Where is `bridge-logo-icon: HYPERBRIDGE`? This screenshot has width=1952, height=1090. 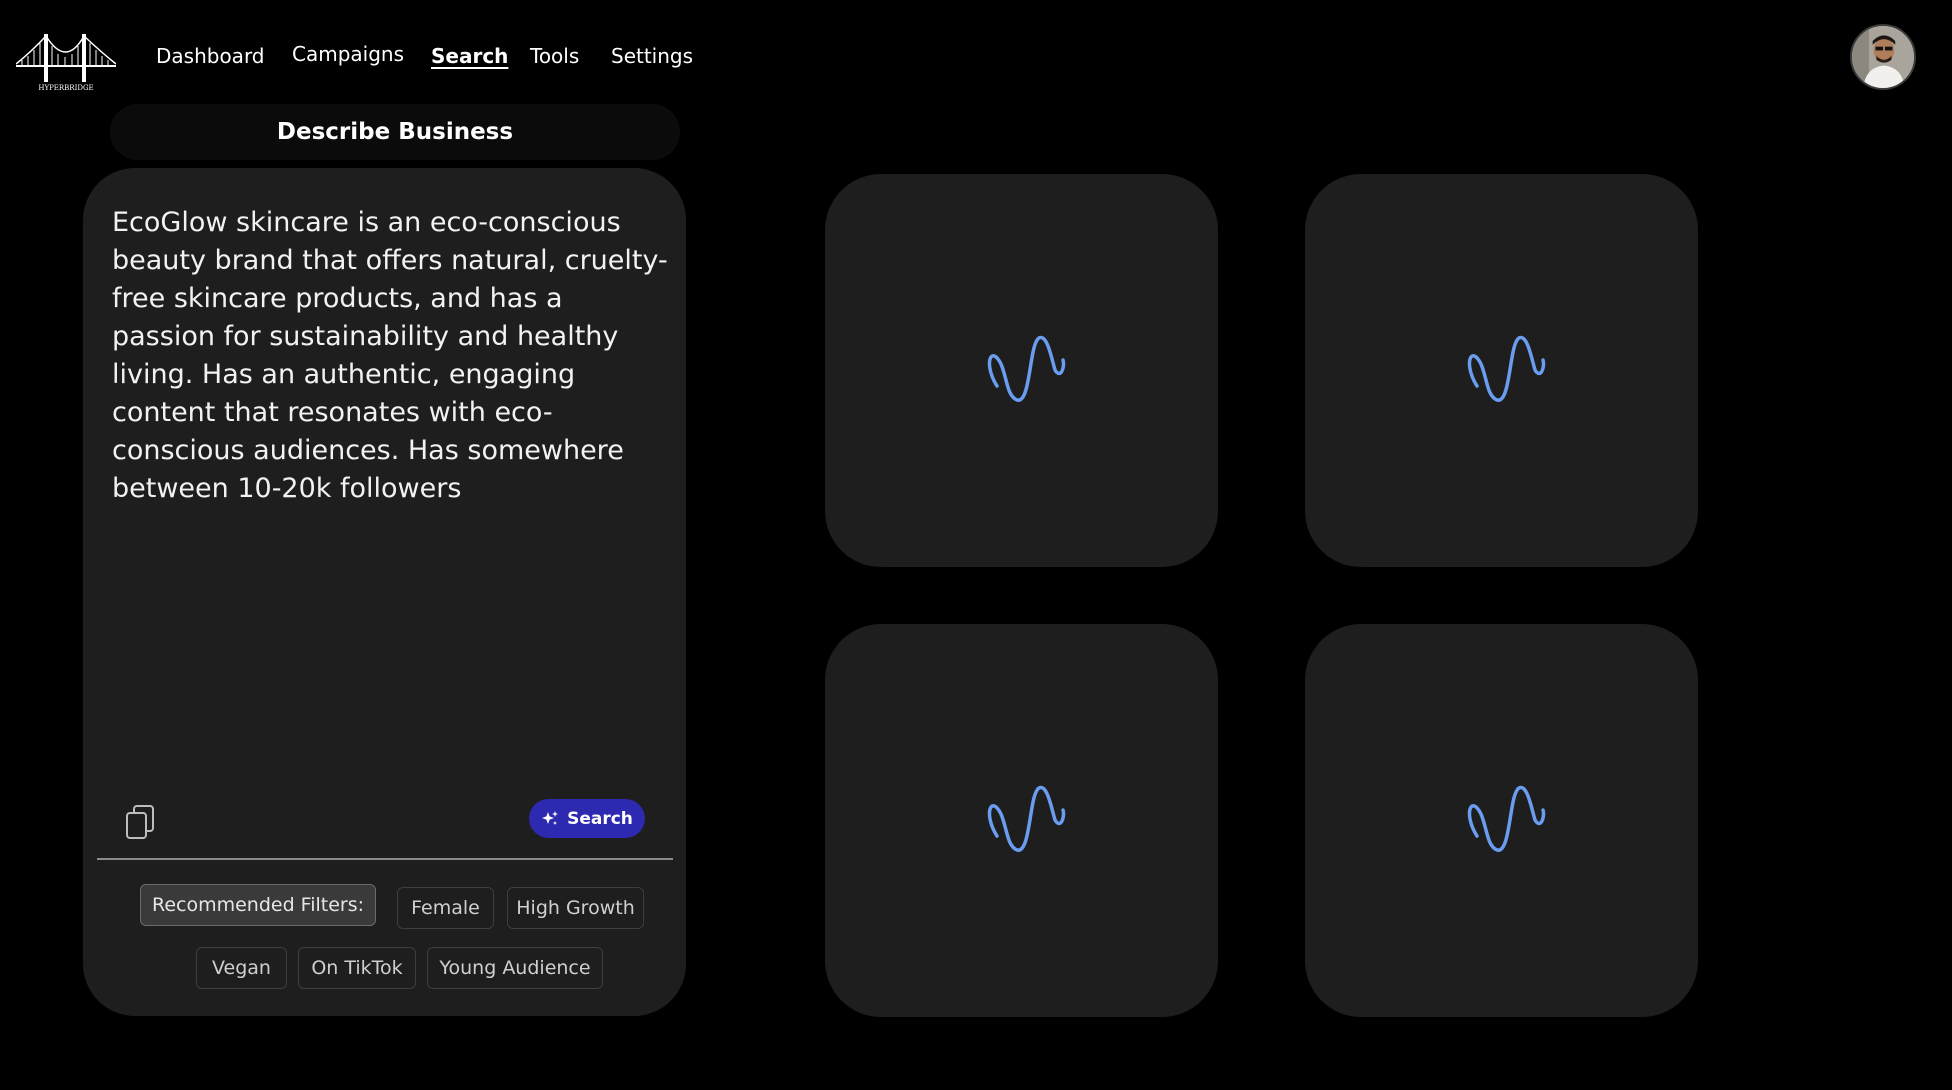 bridge-logo-icon: HYPERBRIDGE is located at coordinates (66, 63).